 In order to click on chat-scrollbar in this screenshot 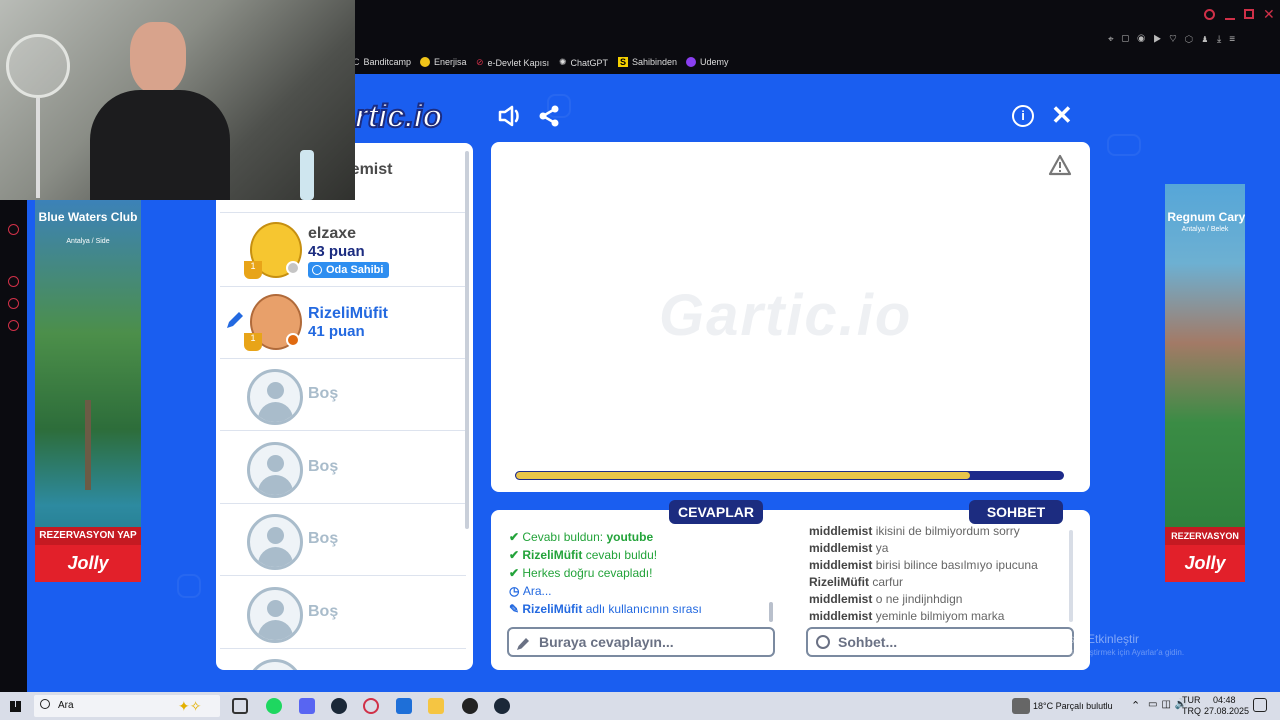, I will do `click(1071, 576)`.